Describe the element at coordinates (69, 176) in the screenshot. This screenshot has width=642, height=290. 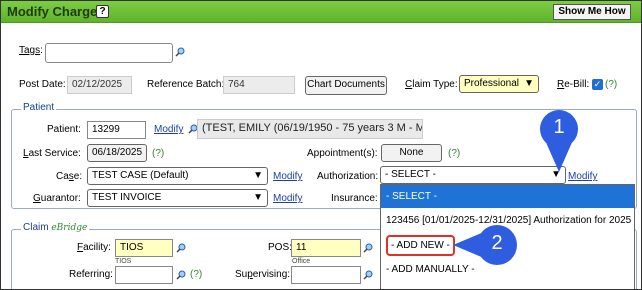
I see `case-label: Case:` at that location.